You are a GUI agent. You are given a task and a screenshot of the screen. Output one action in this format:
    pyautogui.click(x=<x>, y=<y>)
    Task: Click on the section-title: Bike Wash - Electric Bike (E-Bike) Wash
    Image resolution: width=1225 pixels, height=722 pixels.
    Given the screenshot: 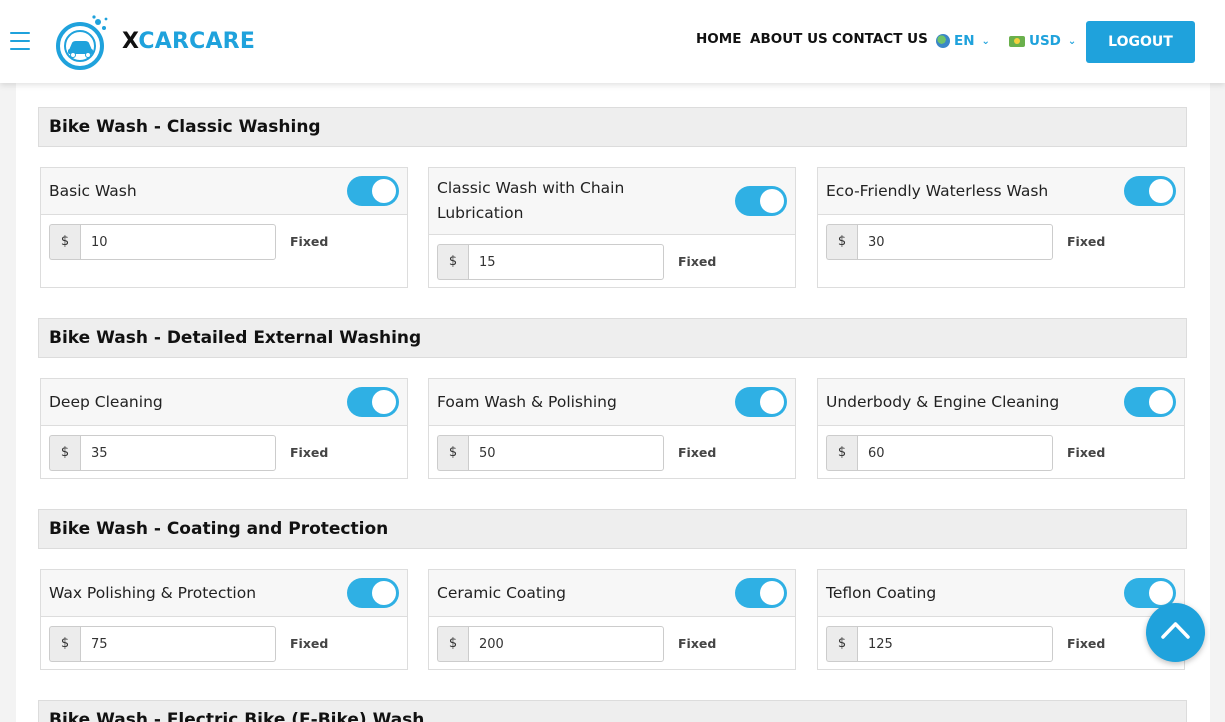 What is the action you would take?
    pyautogui.click(x=612, y=711)
    